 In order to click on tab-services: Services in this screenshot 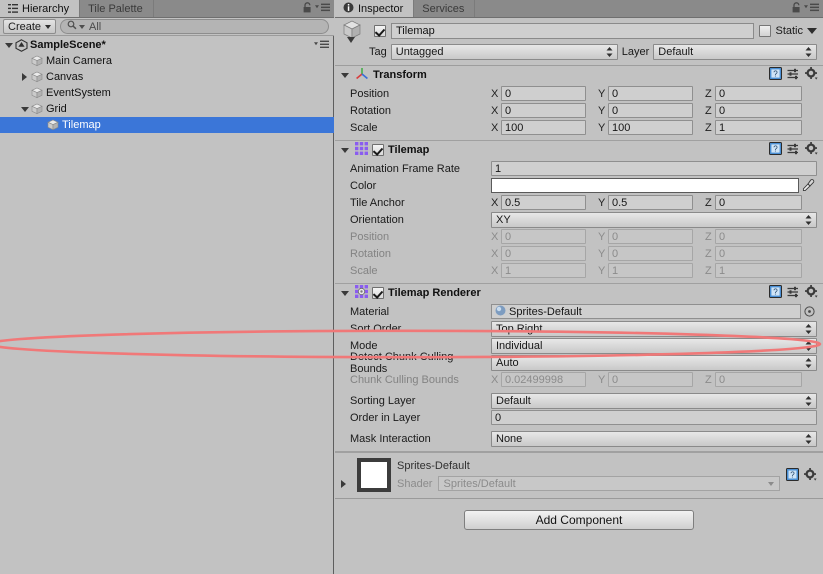, I will do `click(445, 8)`.